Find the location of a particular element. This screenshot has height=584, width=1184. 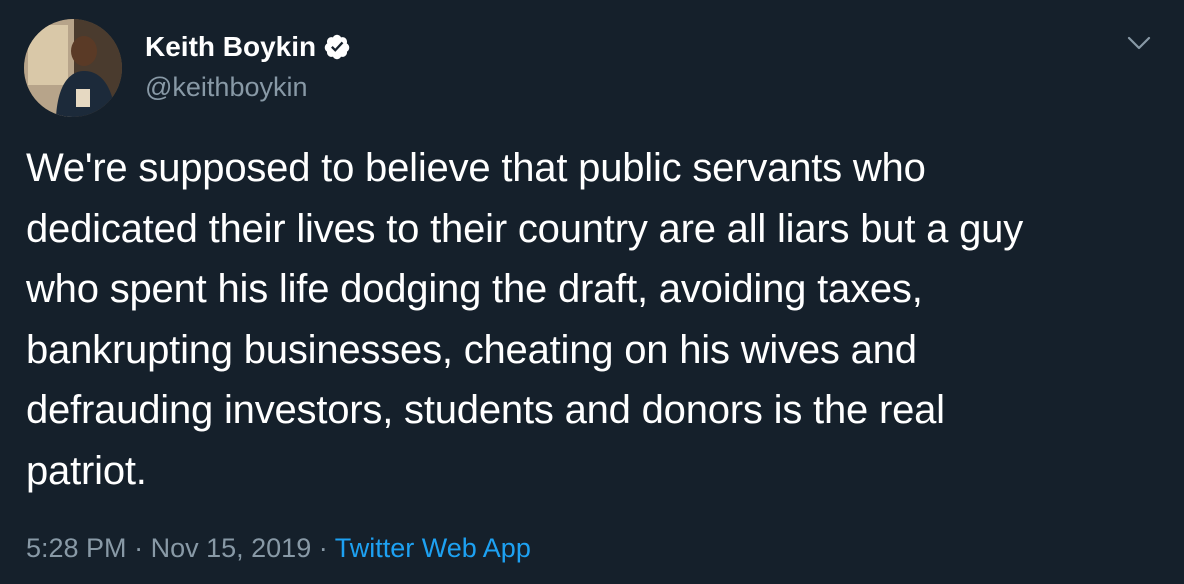

chevron-down-icon is located at coordinates (1139, 43).